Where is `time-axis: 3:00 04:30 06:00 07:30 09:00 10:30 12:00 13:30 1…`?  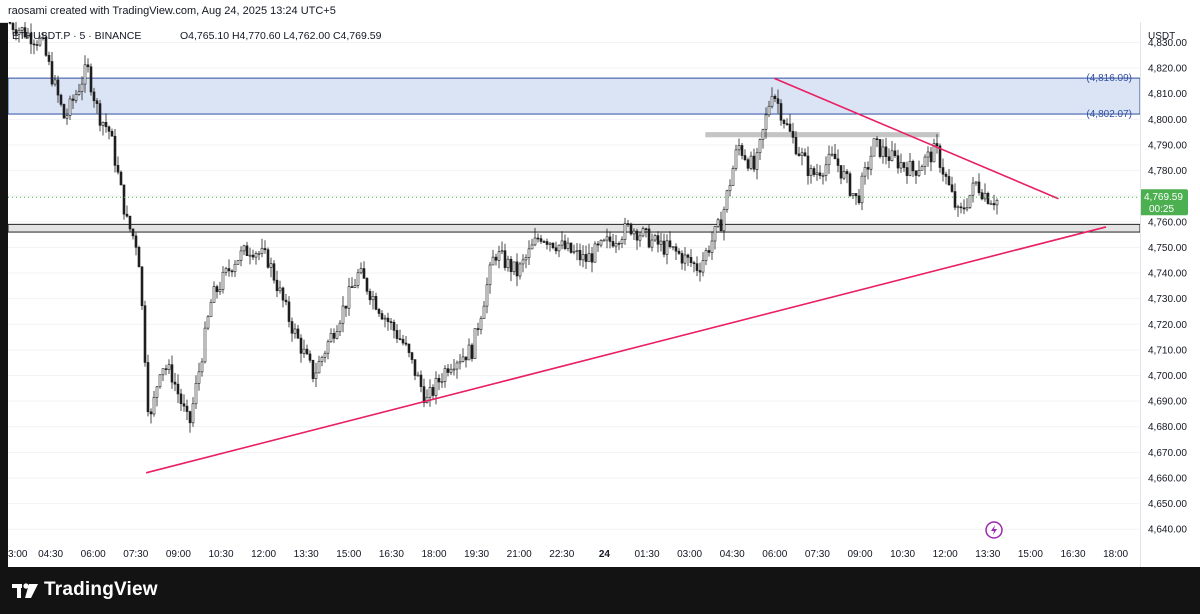 time-axis: 3:00 04:30 06:00 07:30 09:00 10:30 12:00 13:30 1… is located at coordinates (568, 554).